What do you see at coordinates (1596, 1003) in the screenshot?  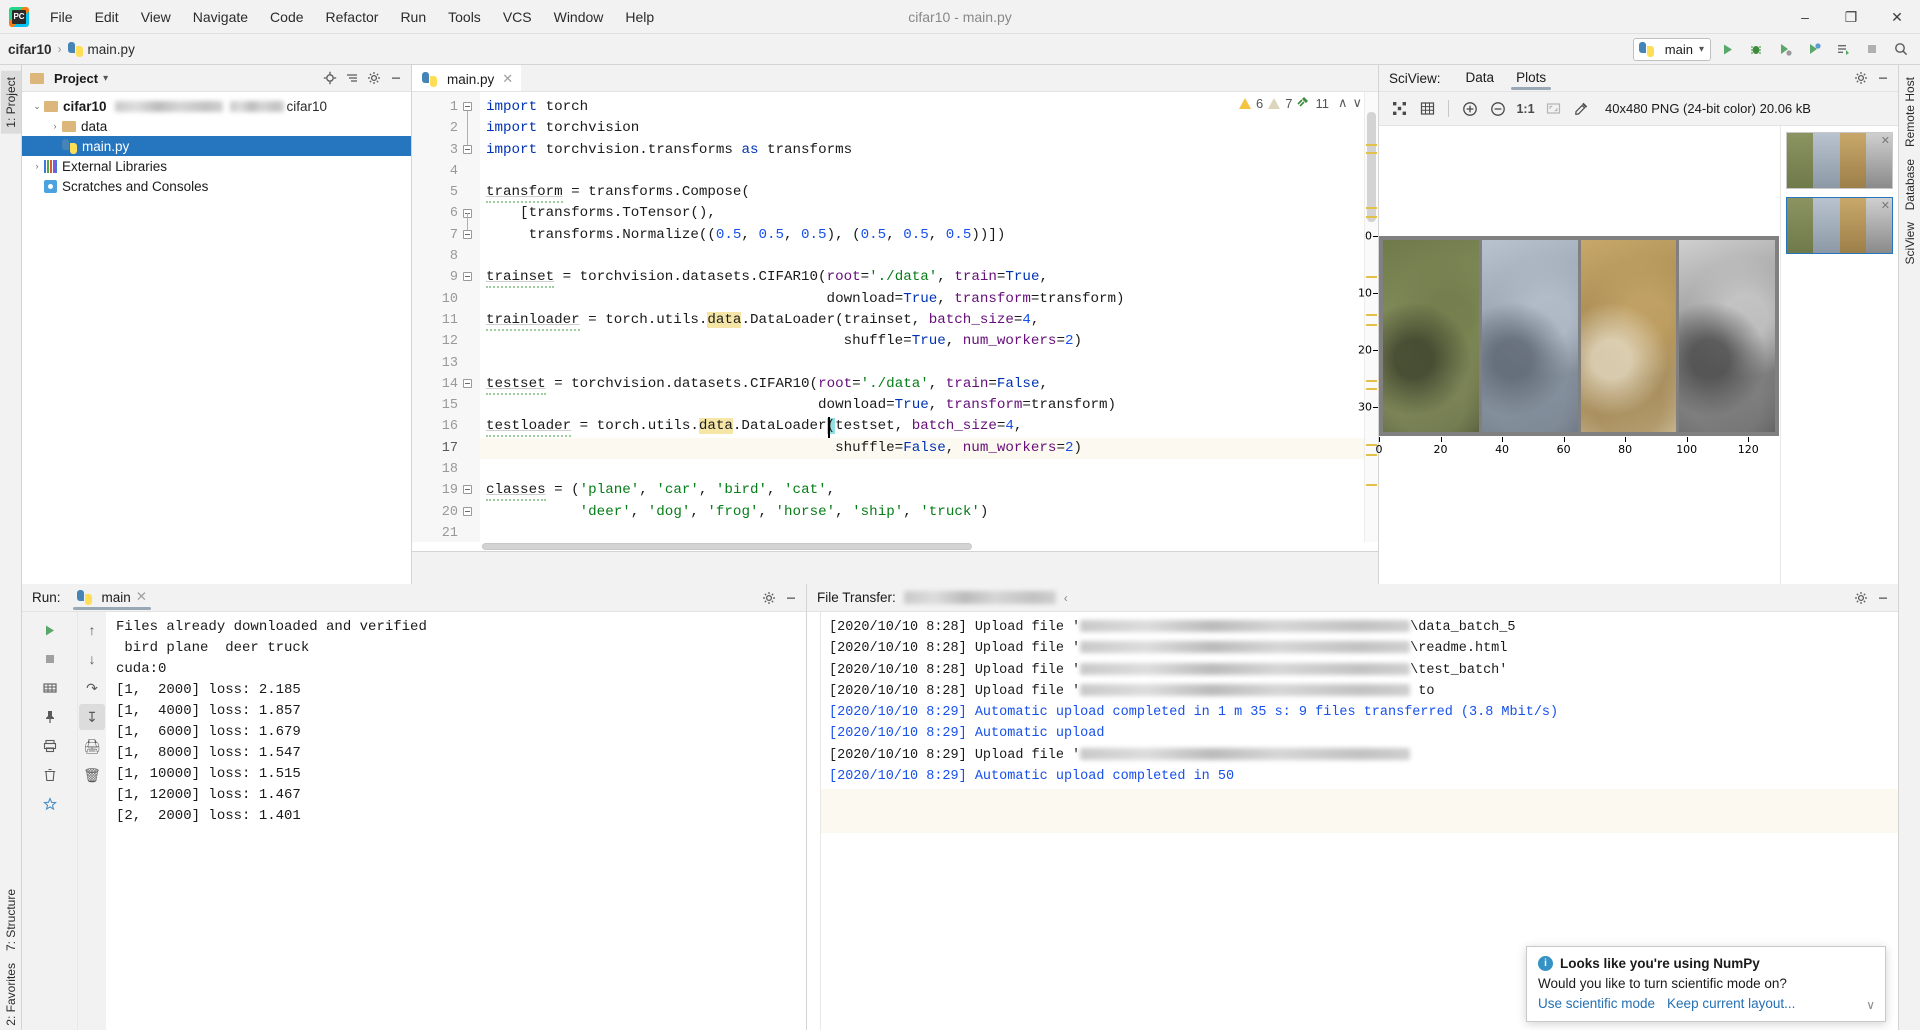 I see `use-scientific-mode-link: Use scientific mode` at bounding box center [1596, 1003].